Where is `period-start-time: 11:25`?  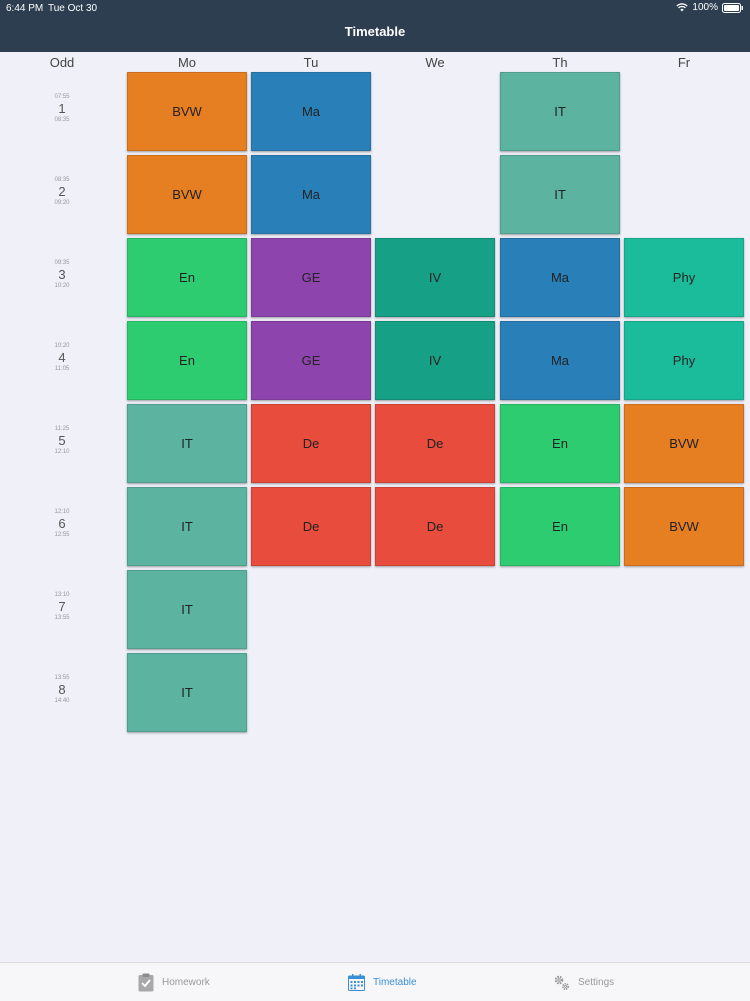 period-start-time: 11:25 is located at coordinates (62, 429).